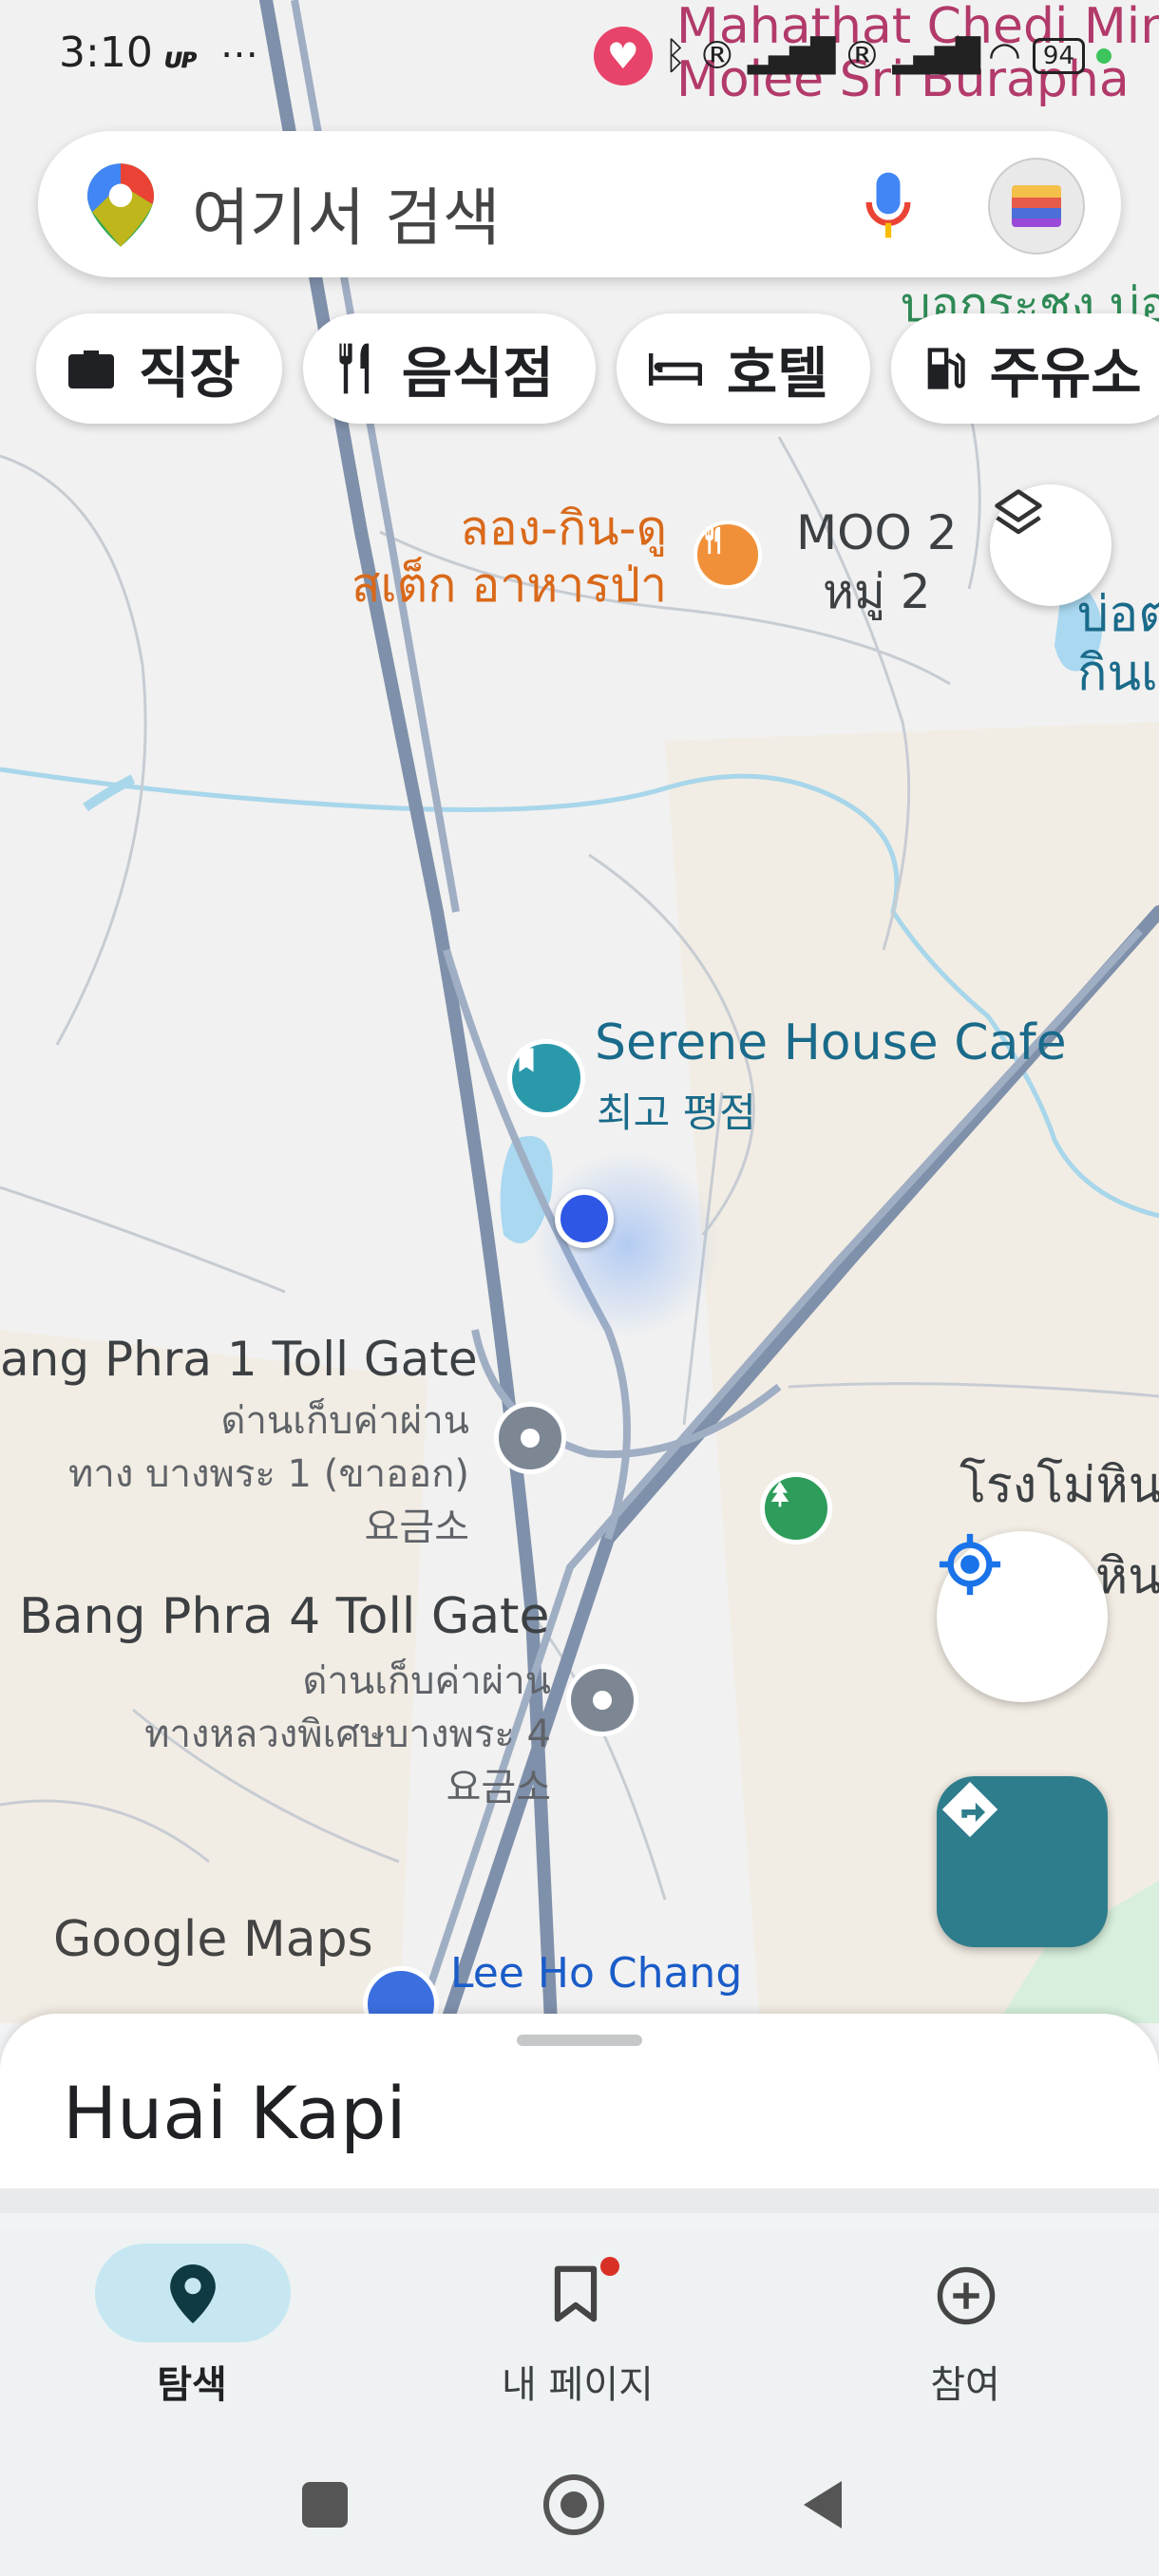 Image resolution: width=1159 pixels, height=2576 pixels. What do you see at coordinates (347, 1734) in the screenshot?
I see `toll-gate-4-thai: ด่านเก็บค่าผ่าน ทางหลวงพิเศษบางพระ 4 요금소` at bounding box center [347, 1734].